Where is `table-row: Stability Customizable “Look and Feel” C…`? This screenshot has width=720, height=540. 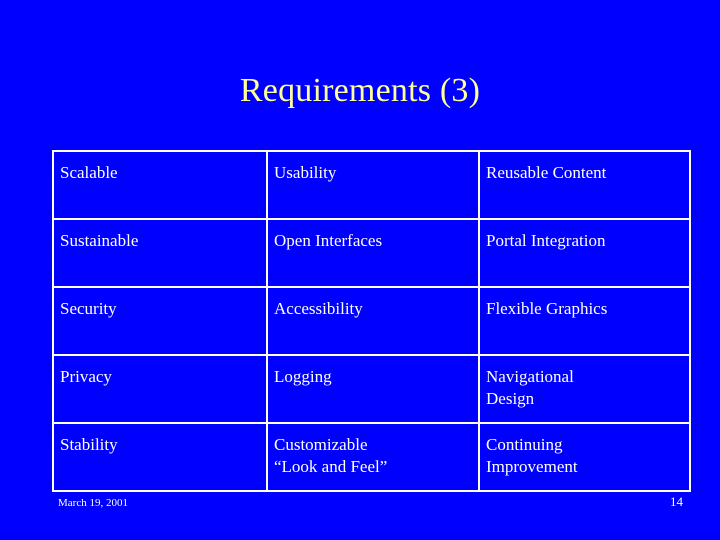
table-row: Stability Customizable “Look and Feel” C… is located at coordinates (371, 457).